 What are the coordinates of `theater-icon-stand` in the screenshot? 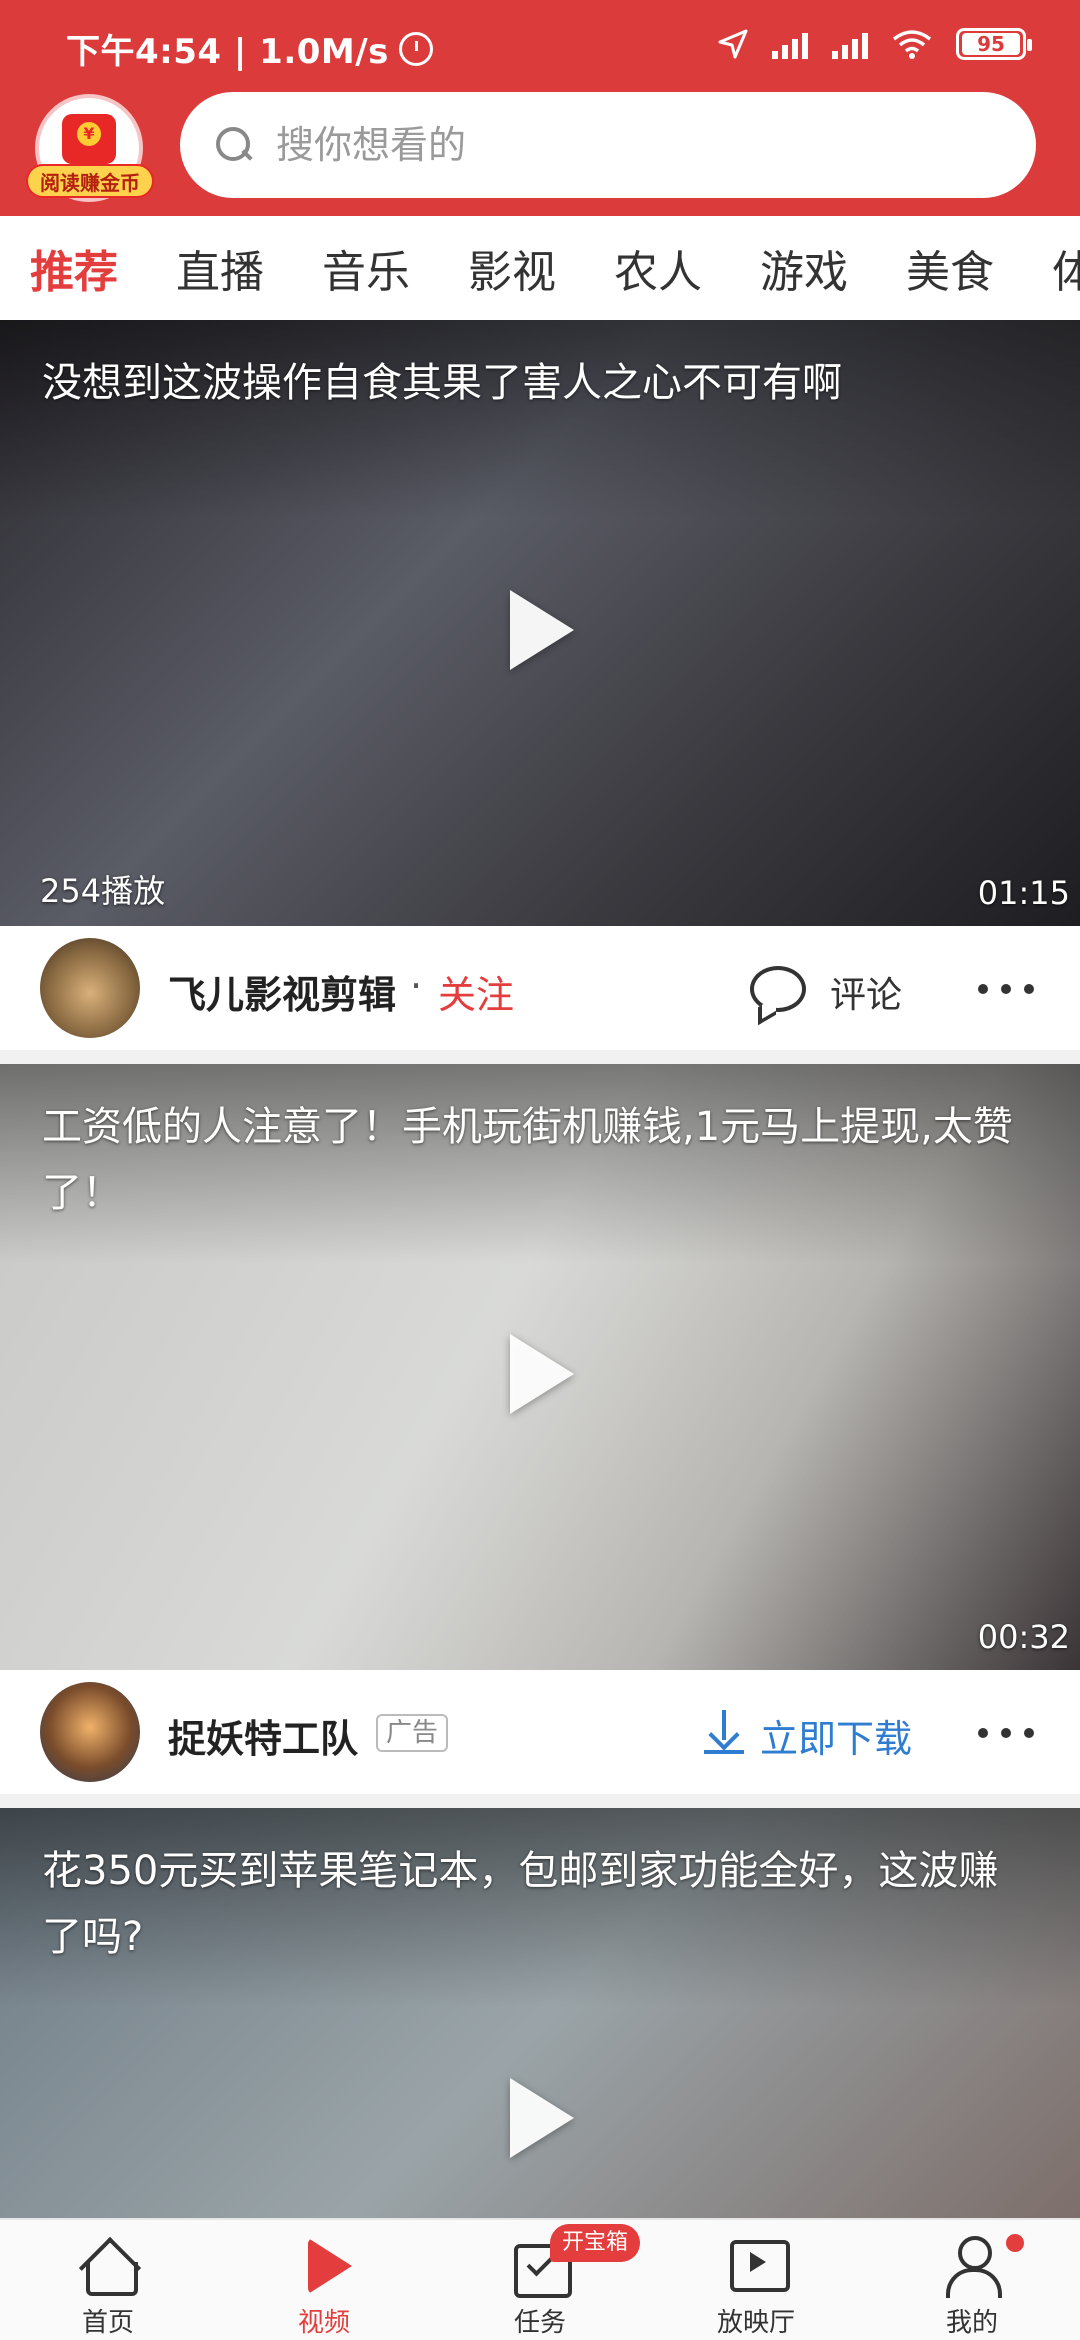 It's located at (756, 2290).